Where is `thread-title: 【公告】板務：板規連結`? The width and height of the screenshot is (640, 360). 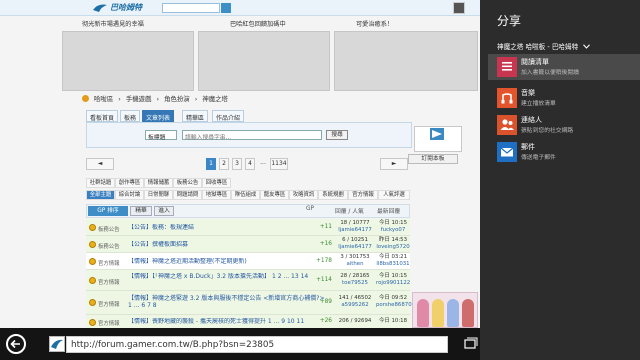 thread-title: 【公告】板務：板規連結 is located at coordinates (228, 228).